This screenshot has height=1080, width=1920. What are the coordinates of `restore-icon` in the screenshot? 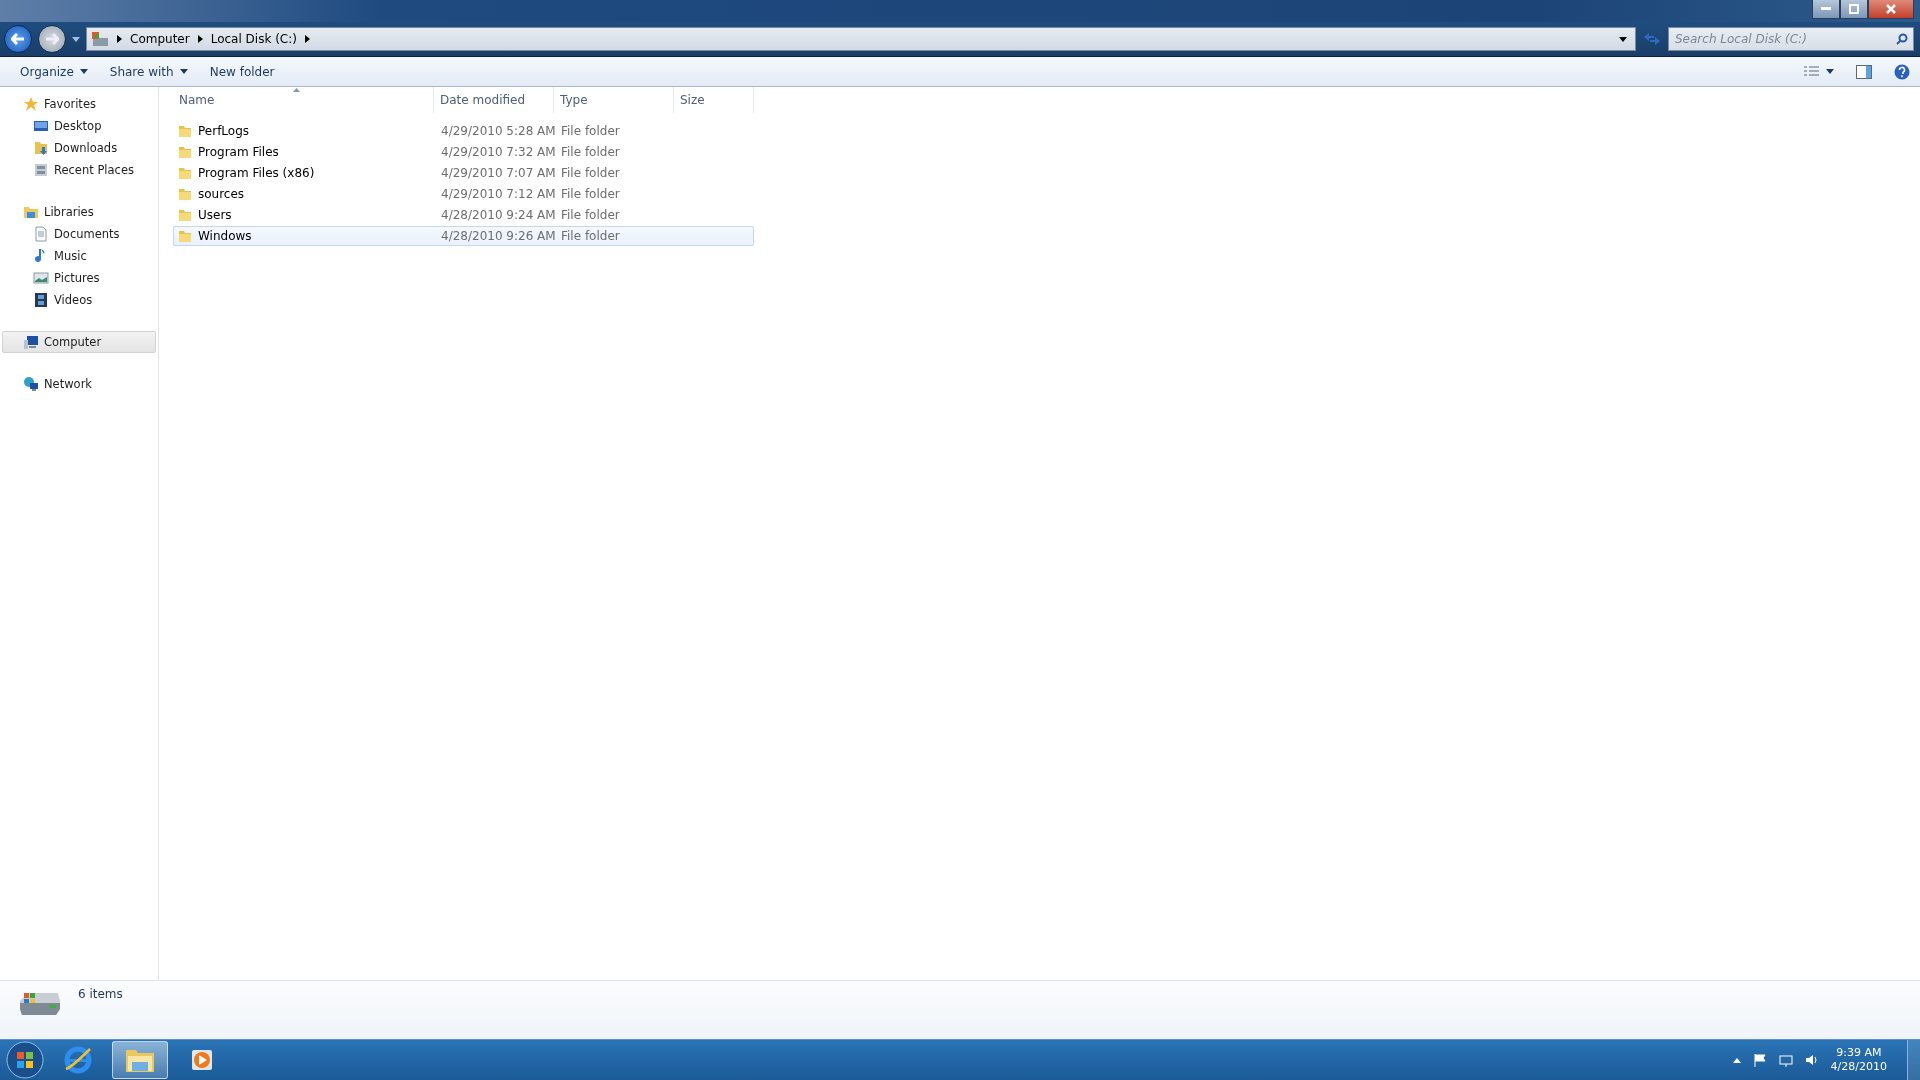 It's located at (1854, 9).